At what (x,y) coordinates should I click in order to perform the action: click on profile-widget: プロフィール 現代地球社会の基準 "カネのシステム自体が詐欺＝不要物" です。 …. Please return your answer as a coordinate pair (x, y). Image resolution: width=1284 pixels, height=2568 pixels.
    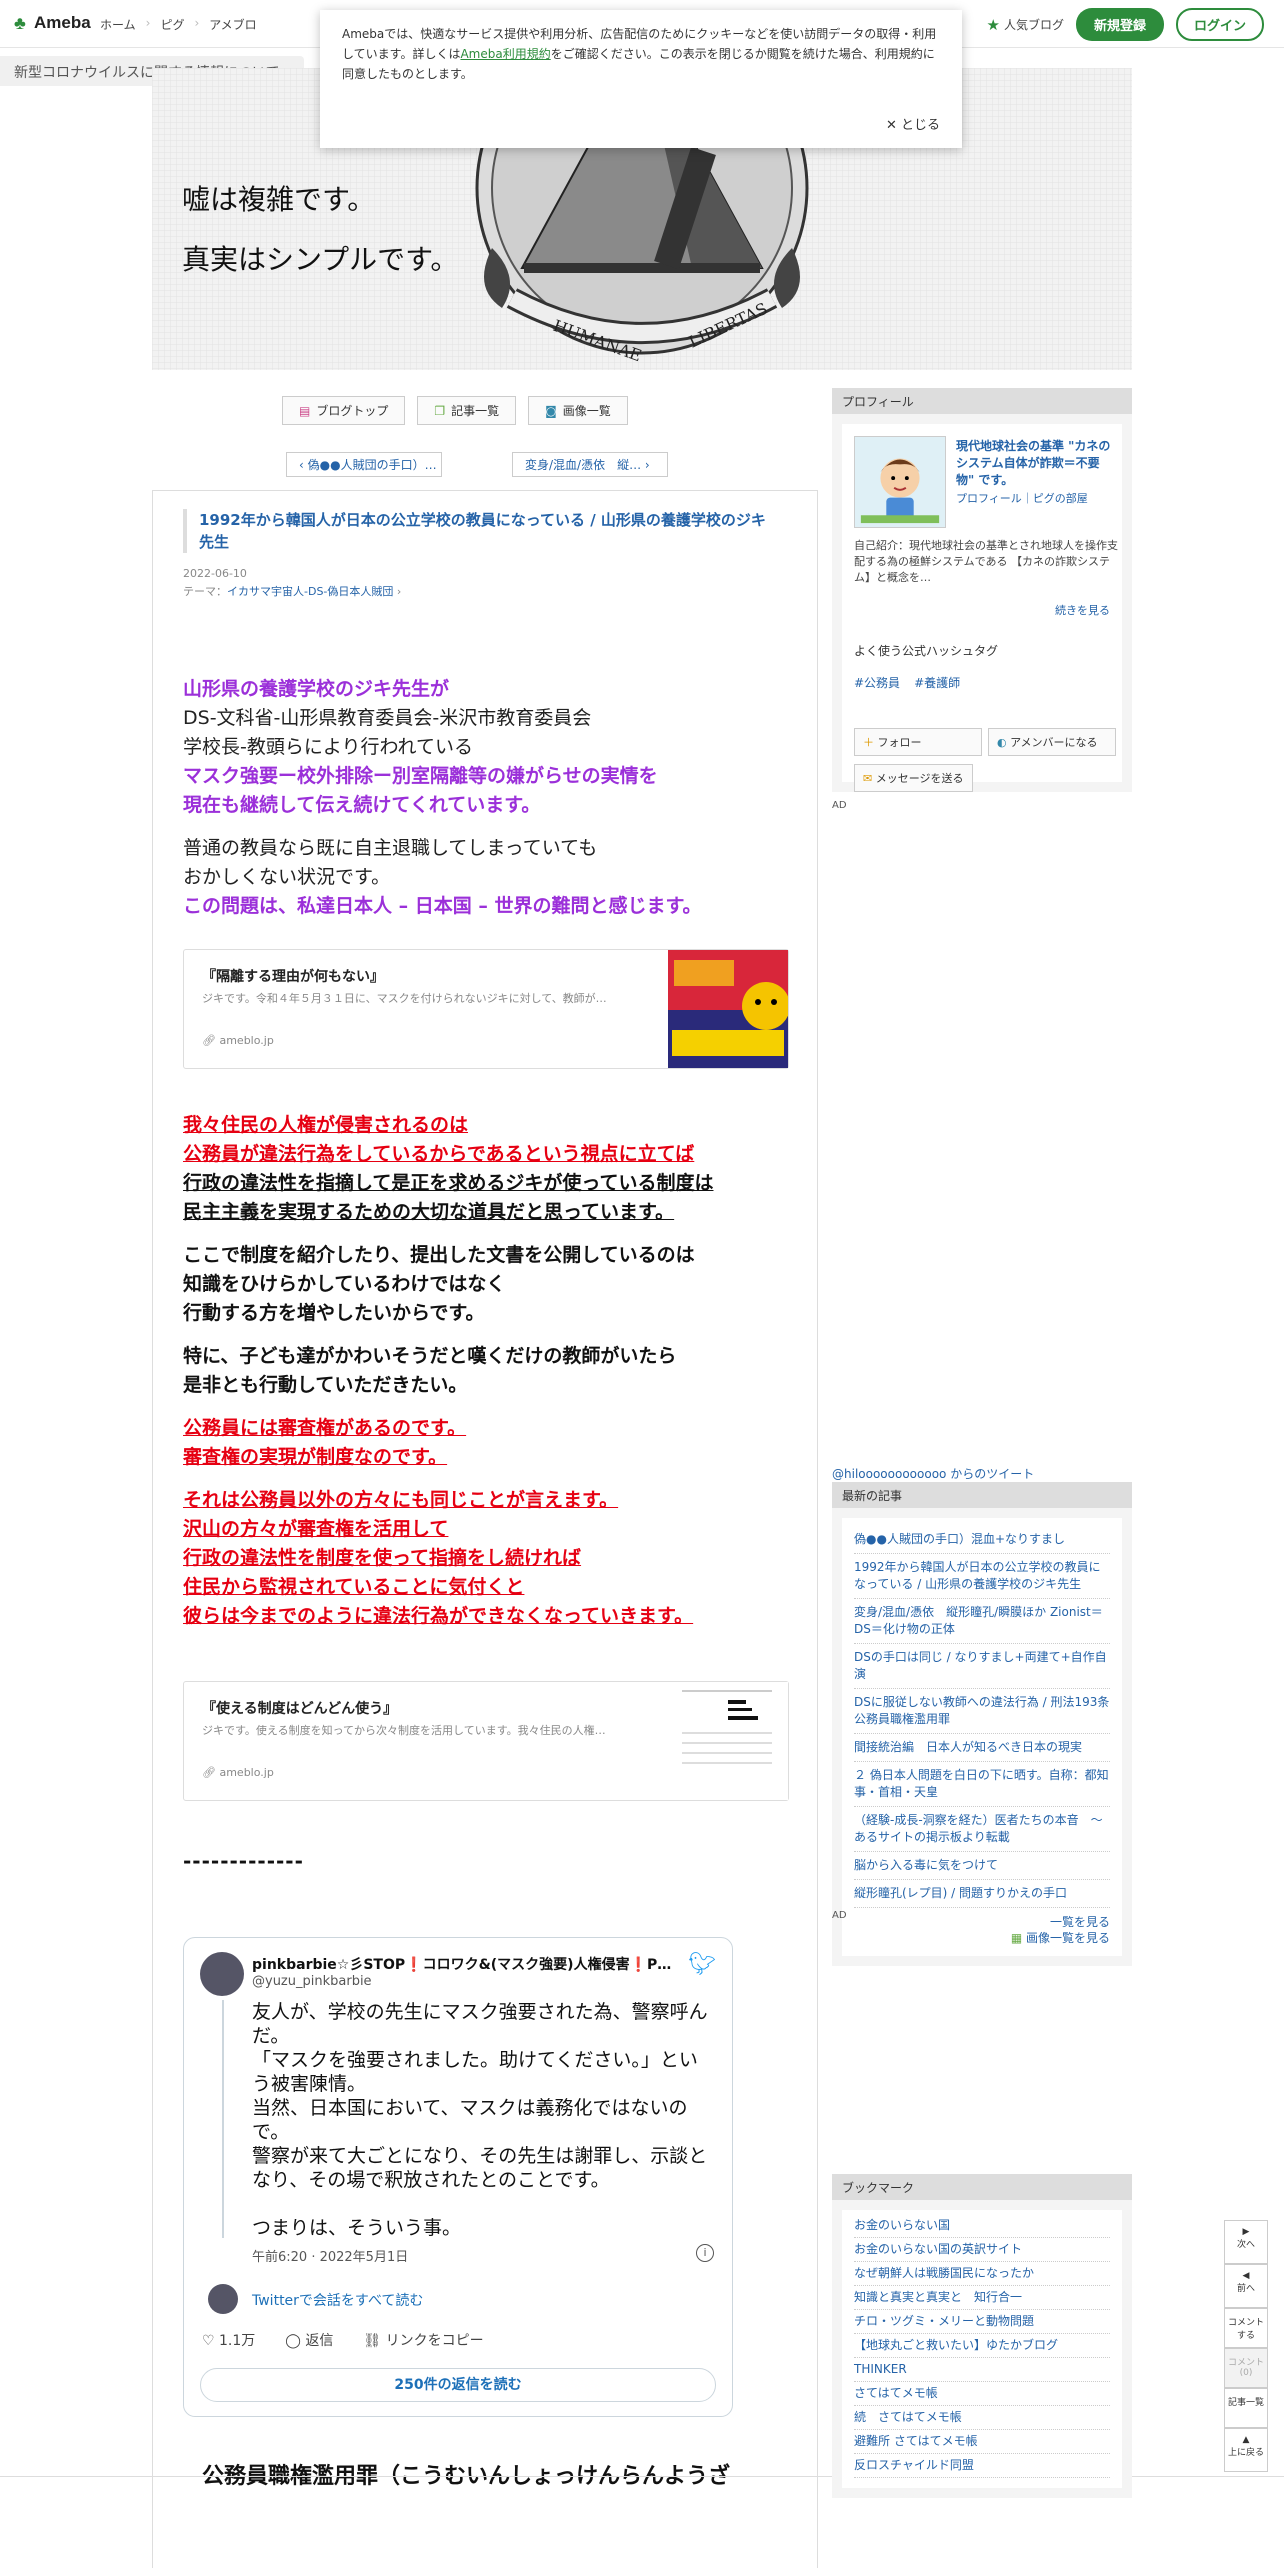
    Looking at the image, I should click on (982, 590).